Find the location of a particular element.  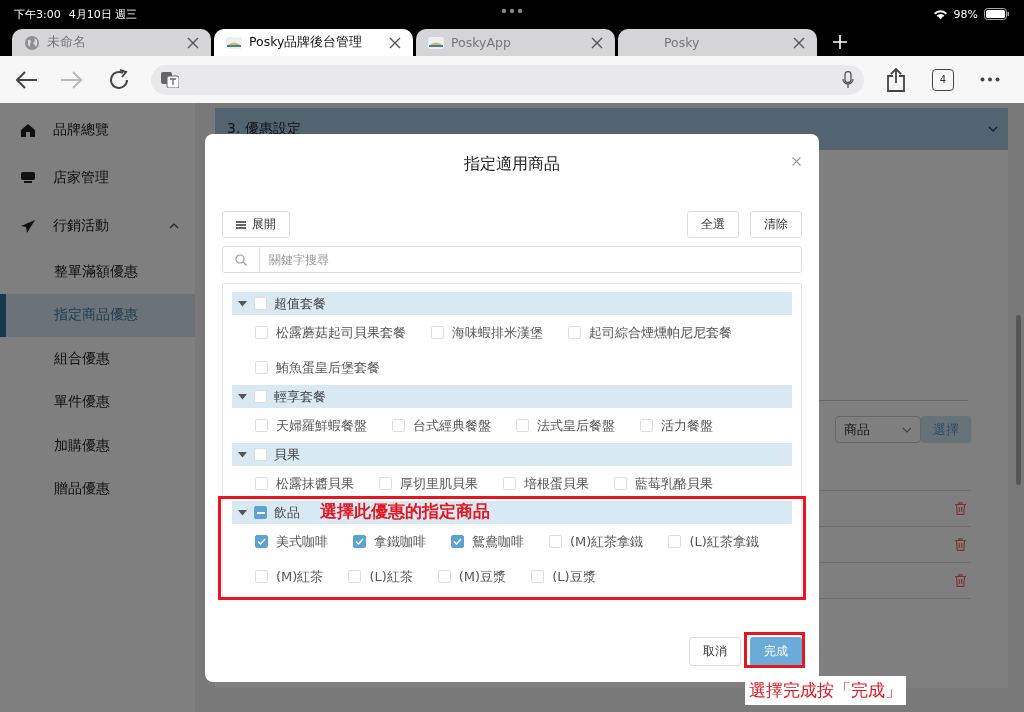

highlight-frame is located at coordinates (774, 650).